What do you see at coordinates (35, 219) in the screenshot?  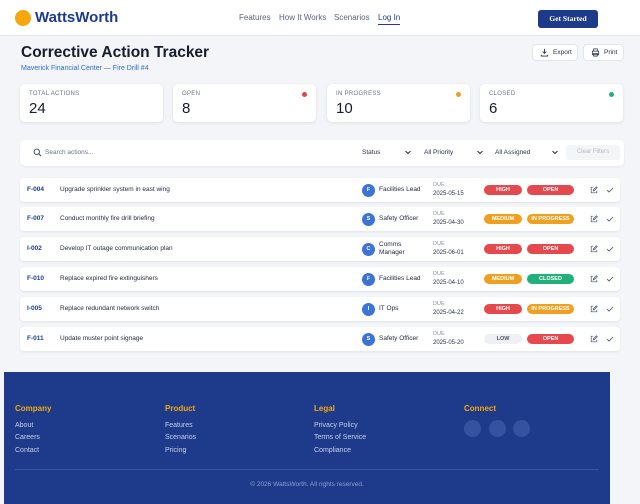 I see `action-id: F-007` at bounding box center [35, 219].